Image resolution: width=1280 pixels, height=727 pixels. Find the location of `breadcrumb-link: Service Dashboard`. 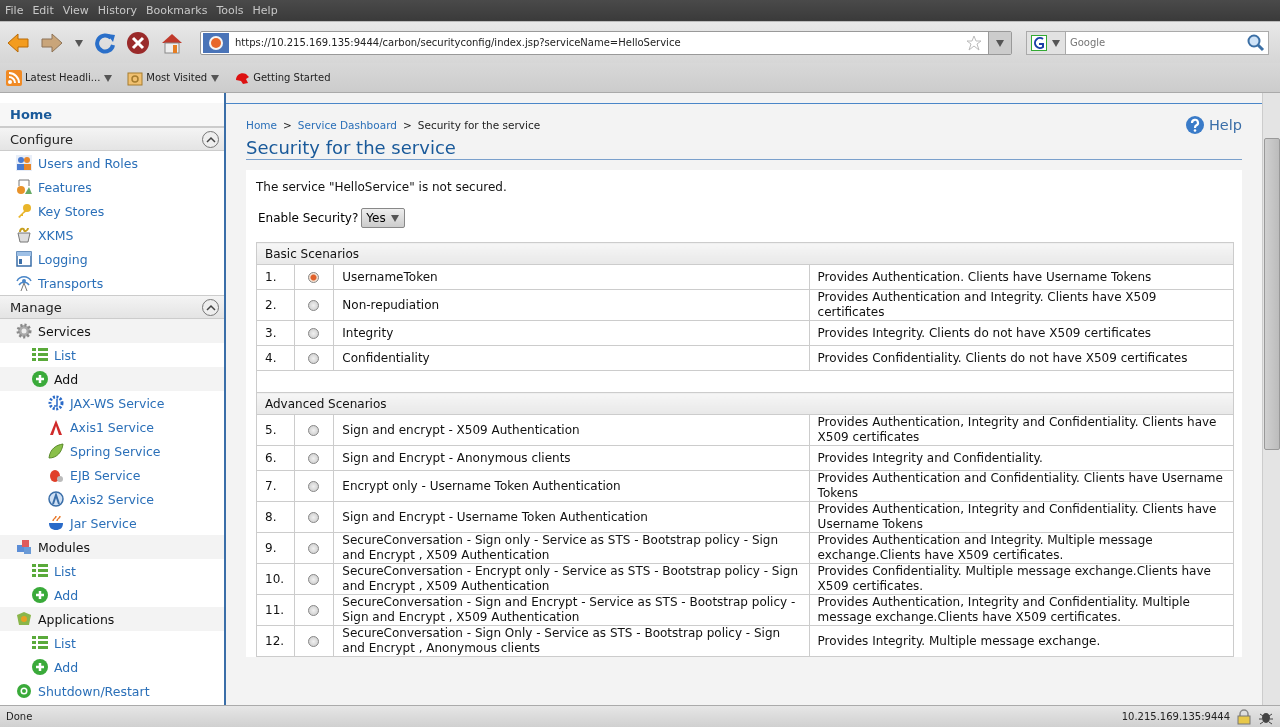

breadcrumb-link: Service Dashboard is located at coordinates (347, 125).